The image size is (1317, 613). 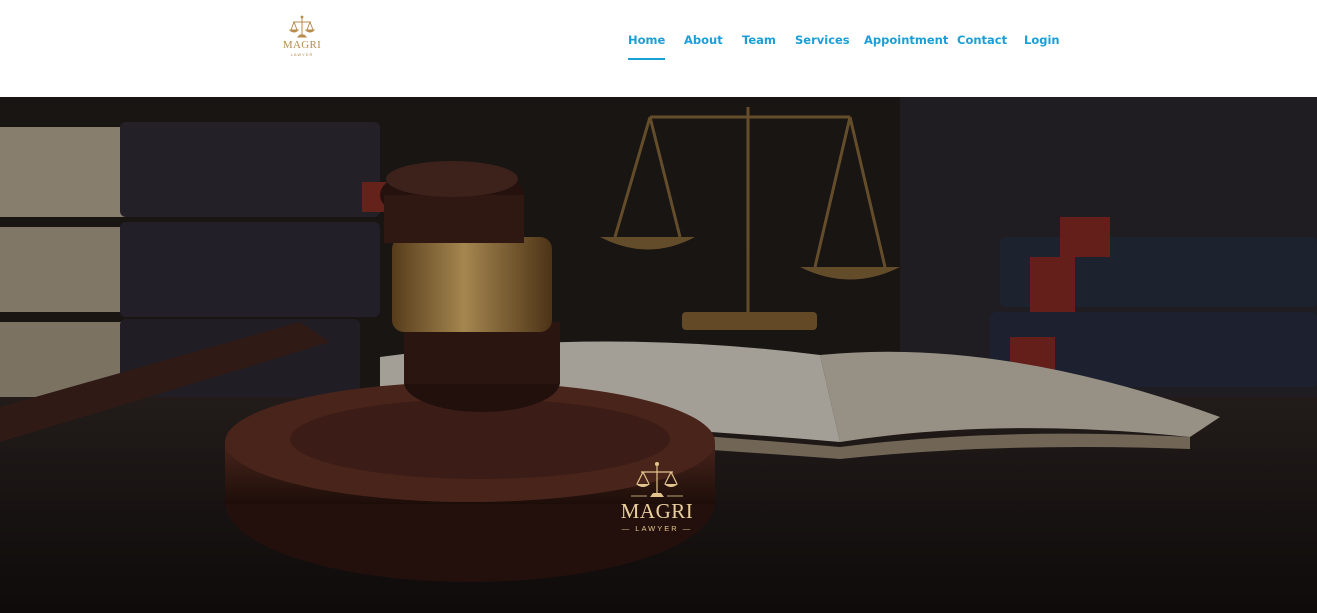 What do you see at coordinates (906, 40) in the screenshot?
I see `nav-appointment: Appointment` at bounding box center [906, 40].